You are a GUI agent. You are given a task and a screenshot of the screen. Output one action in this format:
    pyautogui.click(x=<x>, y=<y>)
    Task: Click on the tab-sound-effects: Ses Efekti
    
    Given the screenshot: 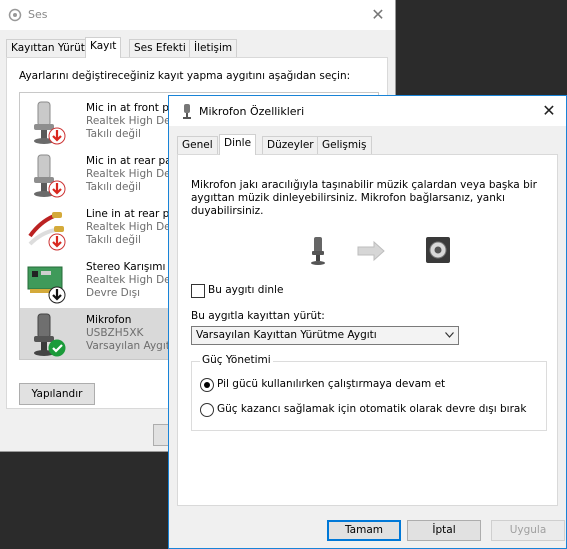 What is the action you would take?
    pyautogui.click(x=160, y=48)
    